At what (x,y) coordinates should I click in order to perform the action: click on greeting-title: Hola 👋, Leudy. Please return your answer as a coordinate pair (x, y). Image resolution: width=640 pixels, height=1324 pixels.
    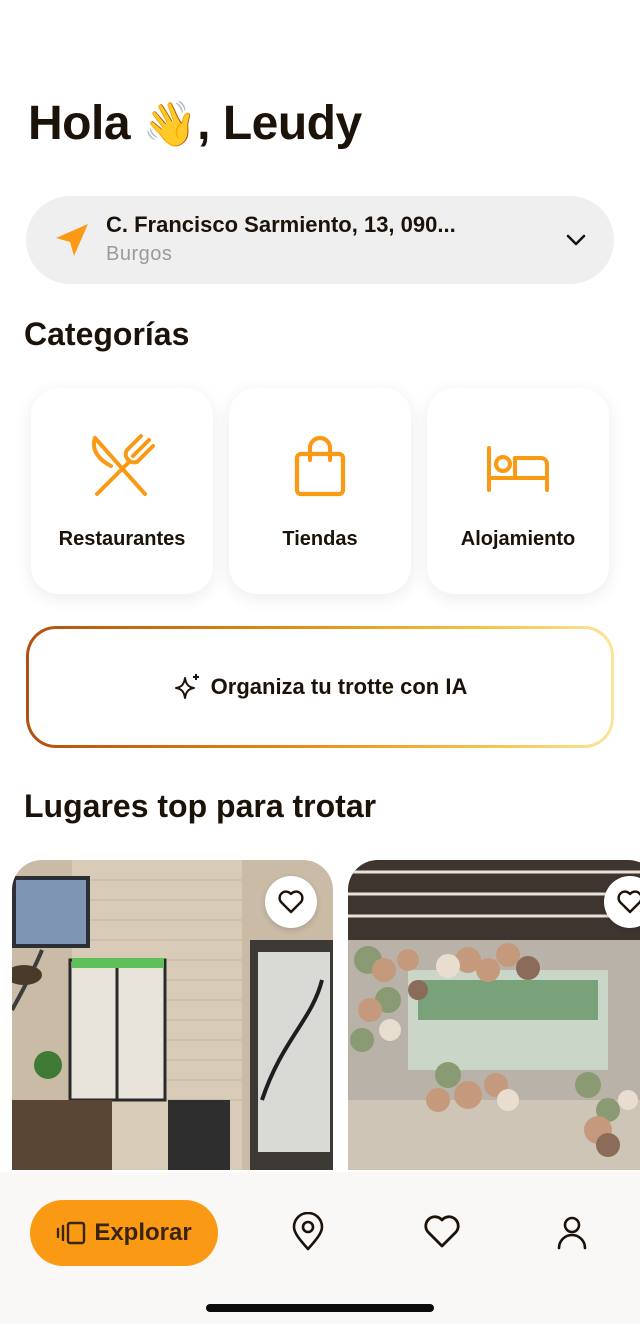
    Looking at the image, I should click on (195, 124).